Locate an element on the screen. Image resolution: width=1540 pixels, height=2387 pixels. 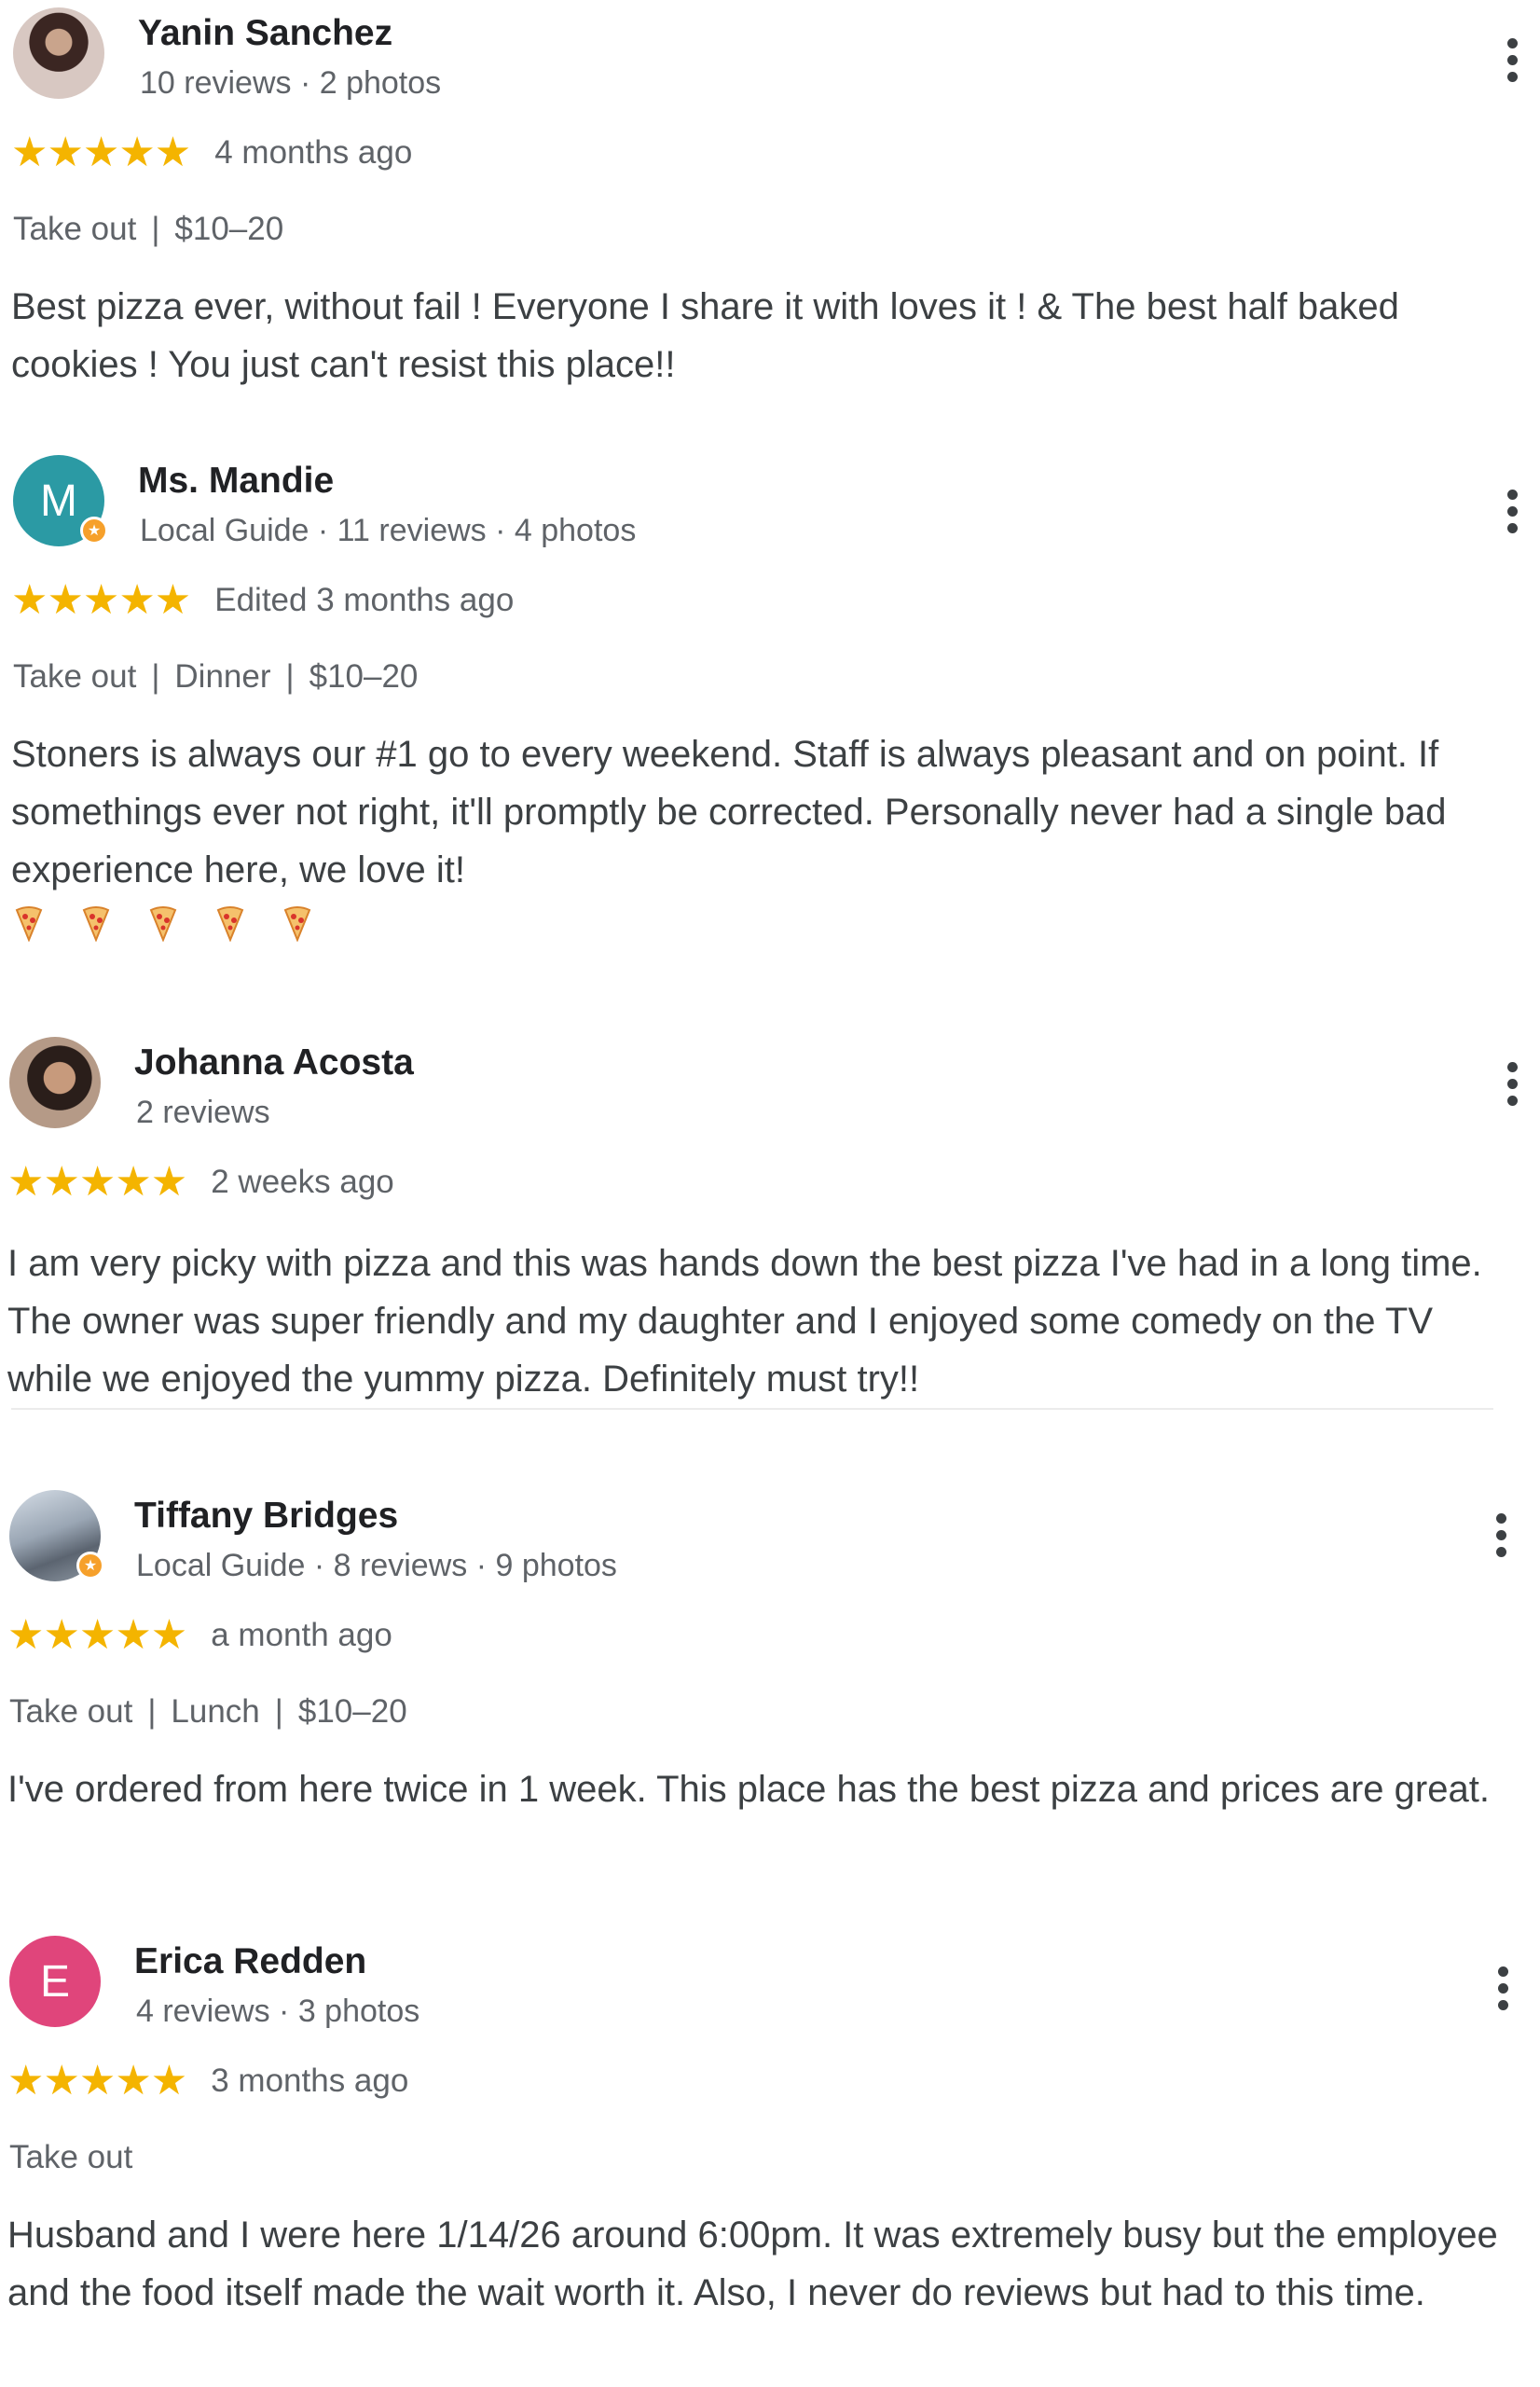
reviewer-meta: 4 reviews · 3 photos is located at coordinates (278, 2011).